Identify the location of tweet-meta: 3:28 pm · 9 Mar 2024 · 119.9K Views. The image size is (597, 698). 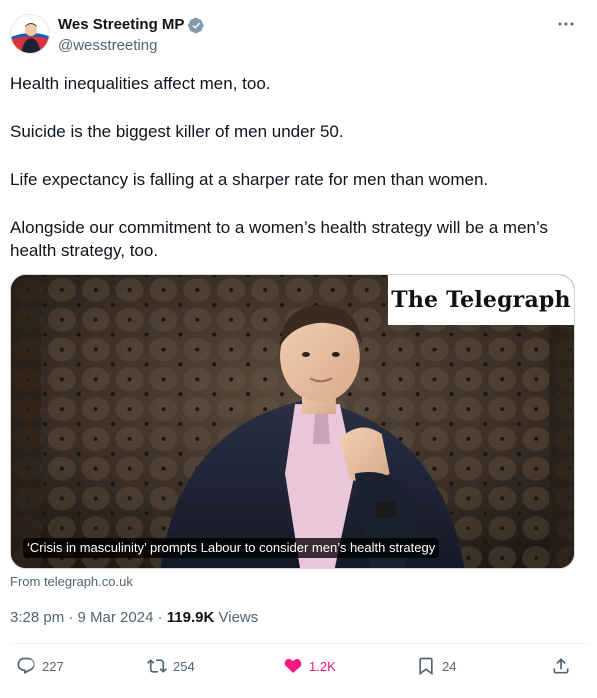
(134, 618).